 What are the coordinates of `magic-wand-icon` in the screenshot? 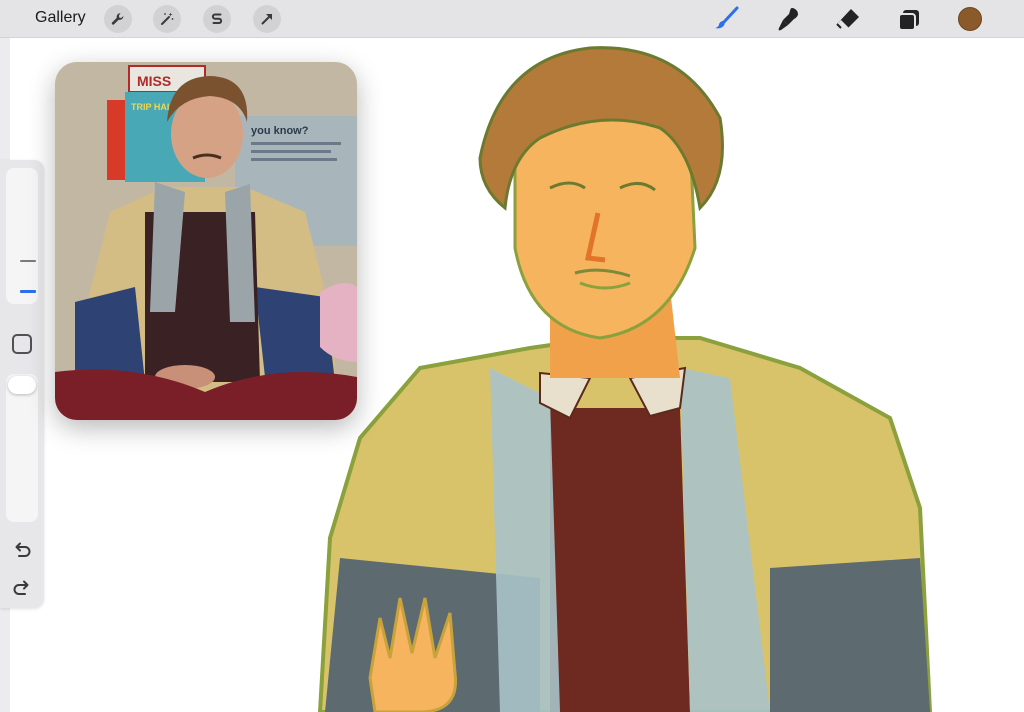 It's located at (167, 19).